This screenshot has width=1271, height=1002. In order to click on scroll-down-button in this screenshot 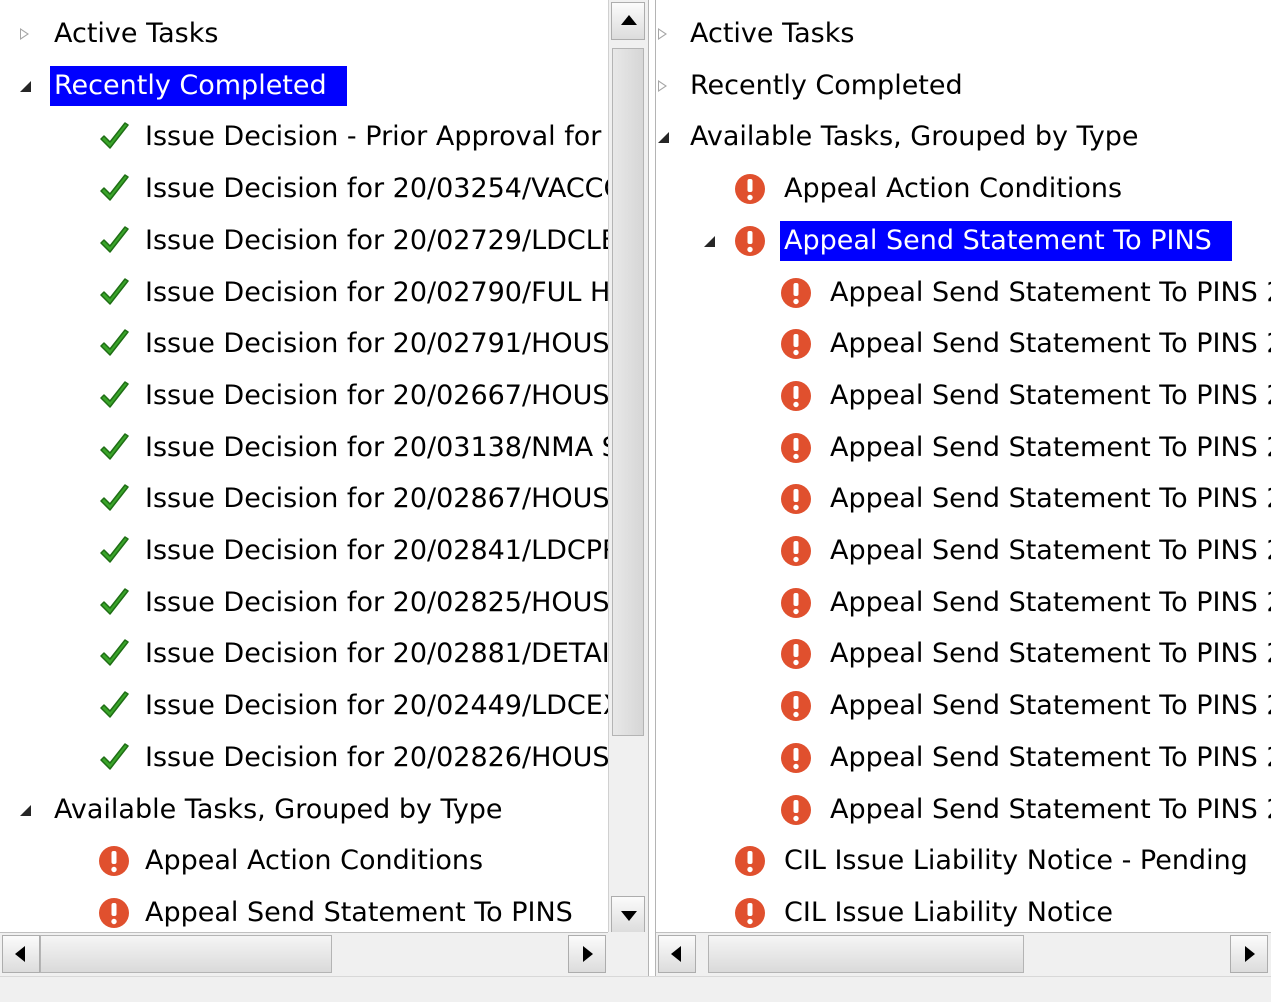, I will do `click(628, 915)`.